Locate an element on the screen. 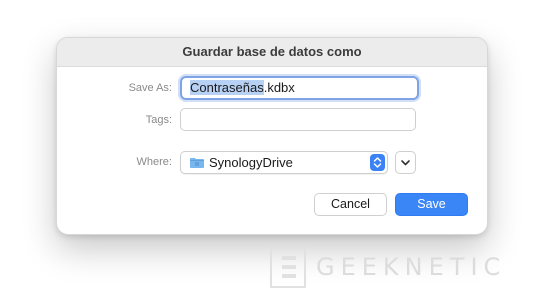  watermark-text: GEEKNETIC is located at coordinates (411, 267).